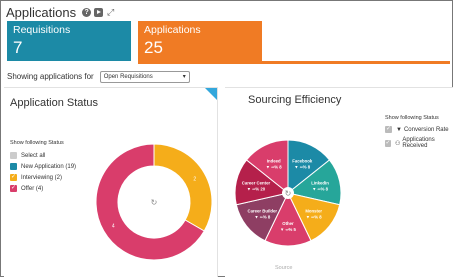 The width and height of the screenshot is (455, 279). What do you see at coordinates (184, 77) in the screenshot?
I see `chevron-down-icon: ▾` at bounding box center [184, 77].